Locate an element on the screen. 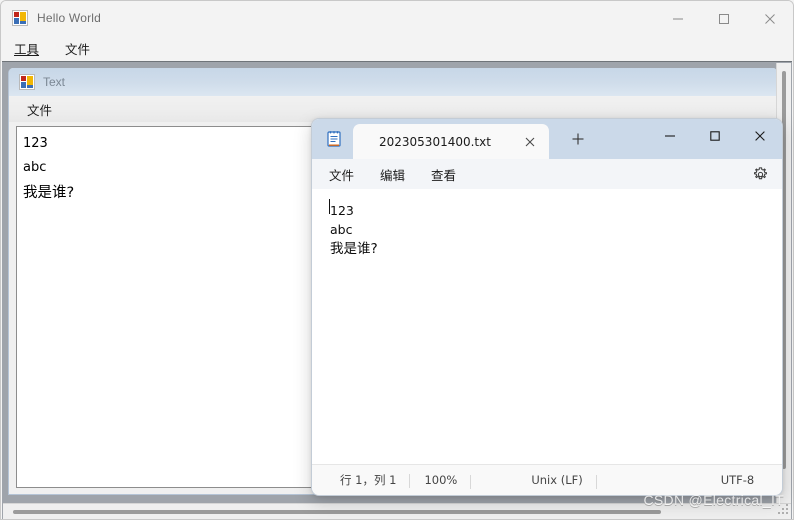 This screenshot has height=520, width=794. notepad-icon is located at coordinates (334, 139).